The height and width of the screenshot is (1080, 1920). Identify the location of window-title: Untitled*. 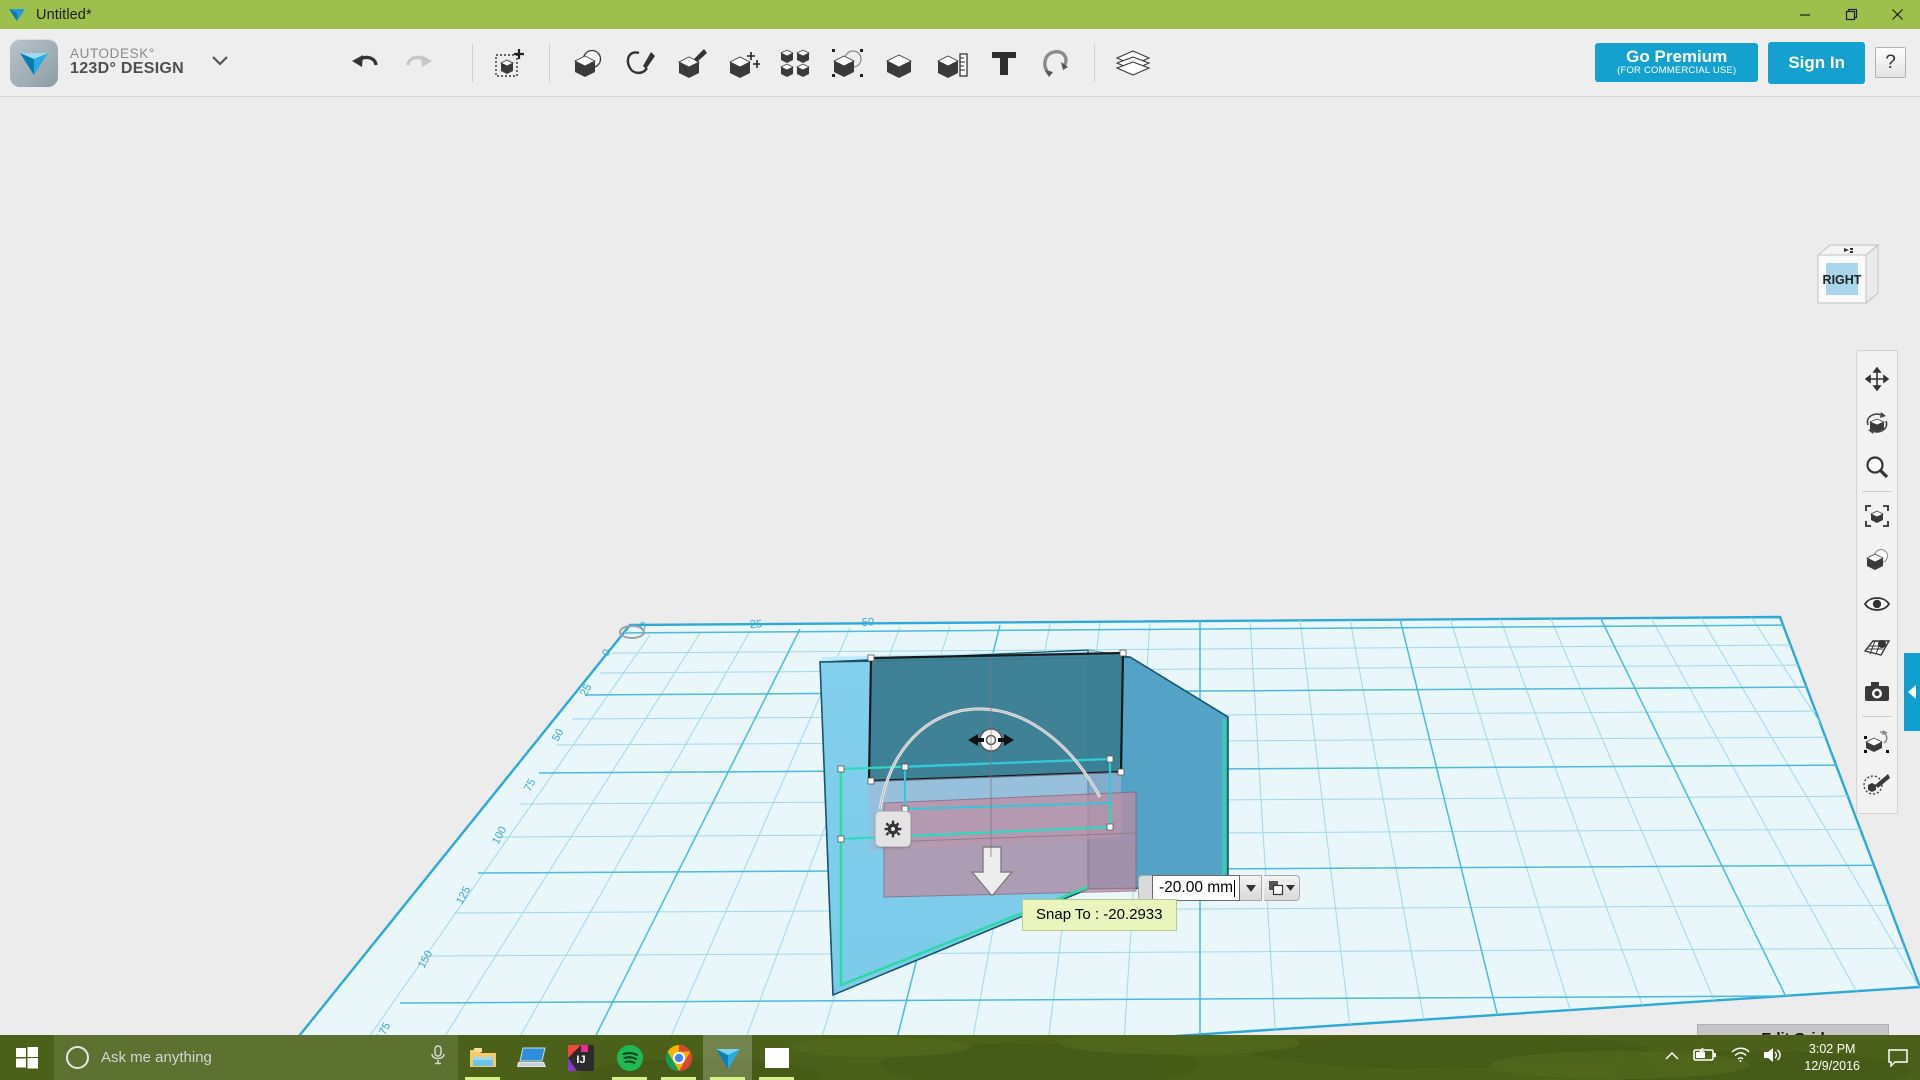
(64, 14).